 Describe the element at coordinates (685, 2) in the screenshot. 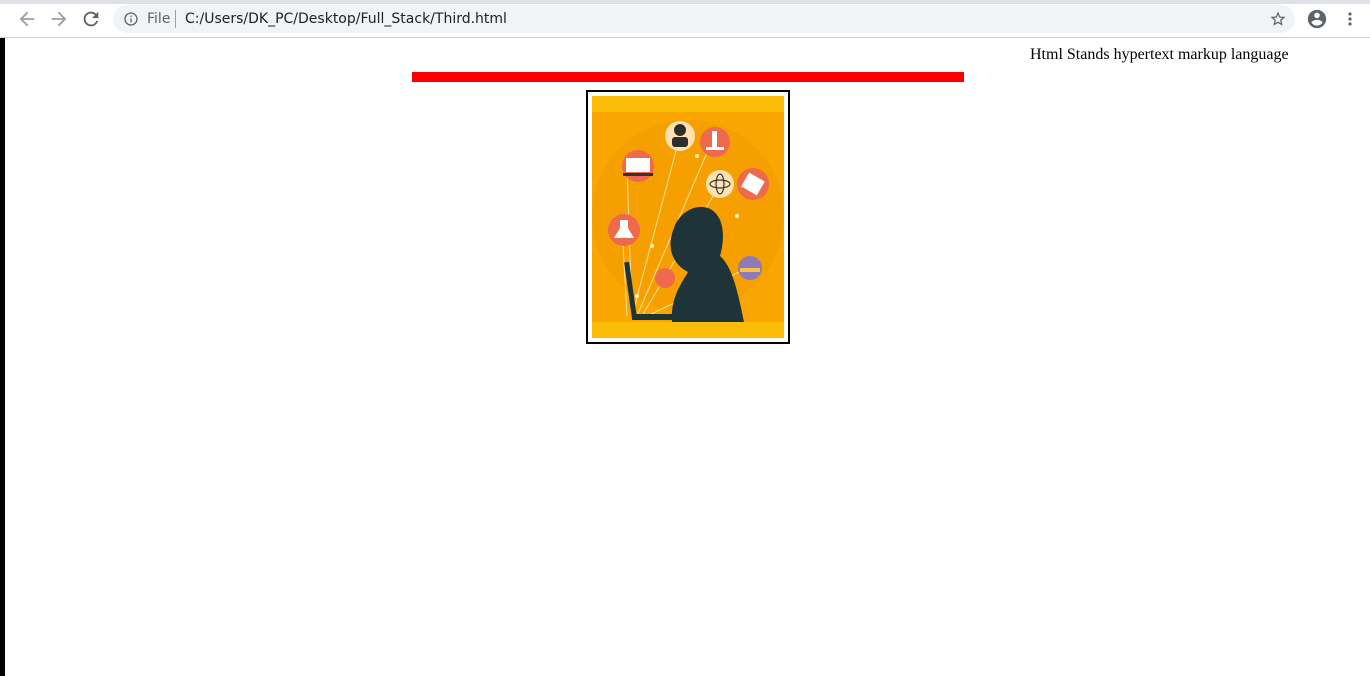

I see `tab-strip-edge` at that location.